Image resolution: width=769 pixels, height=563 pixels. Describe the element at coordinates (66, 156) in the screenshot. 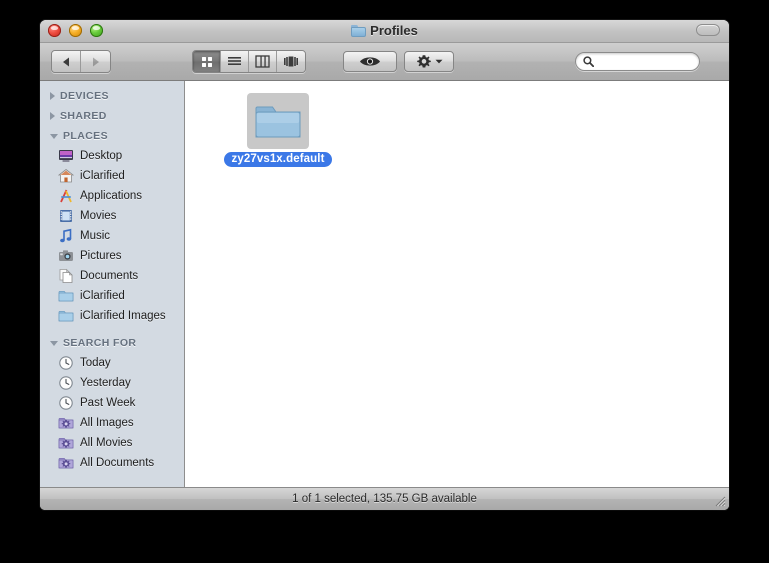

I see `desktop-icon` at that location.